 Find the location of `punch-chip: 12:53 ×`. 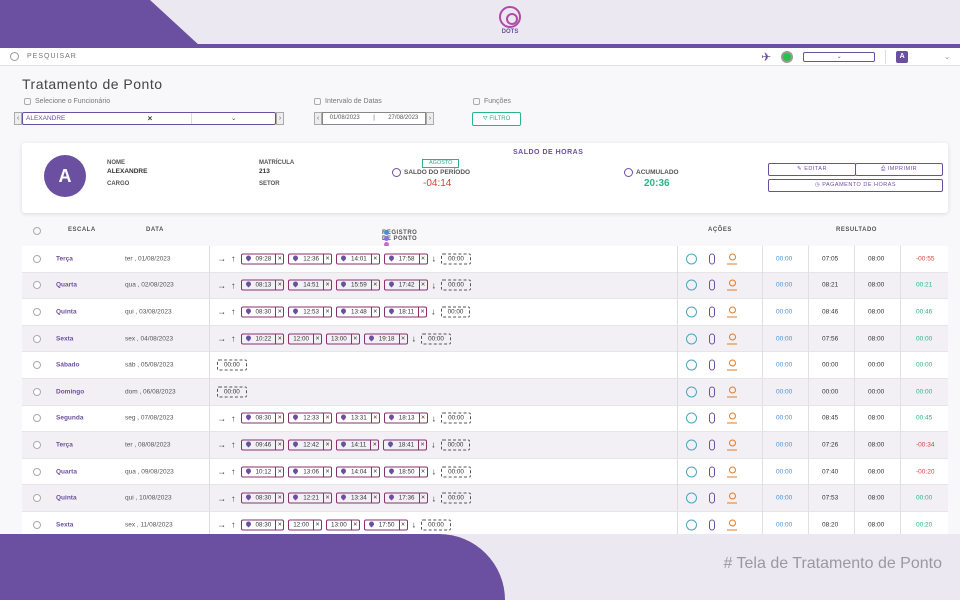

punch-chip: 12:53 × is located at coordinates (310, 312).